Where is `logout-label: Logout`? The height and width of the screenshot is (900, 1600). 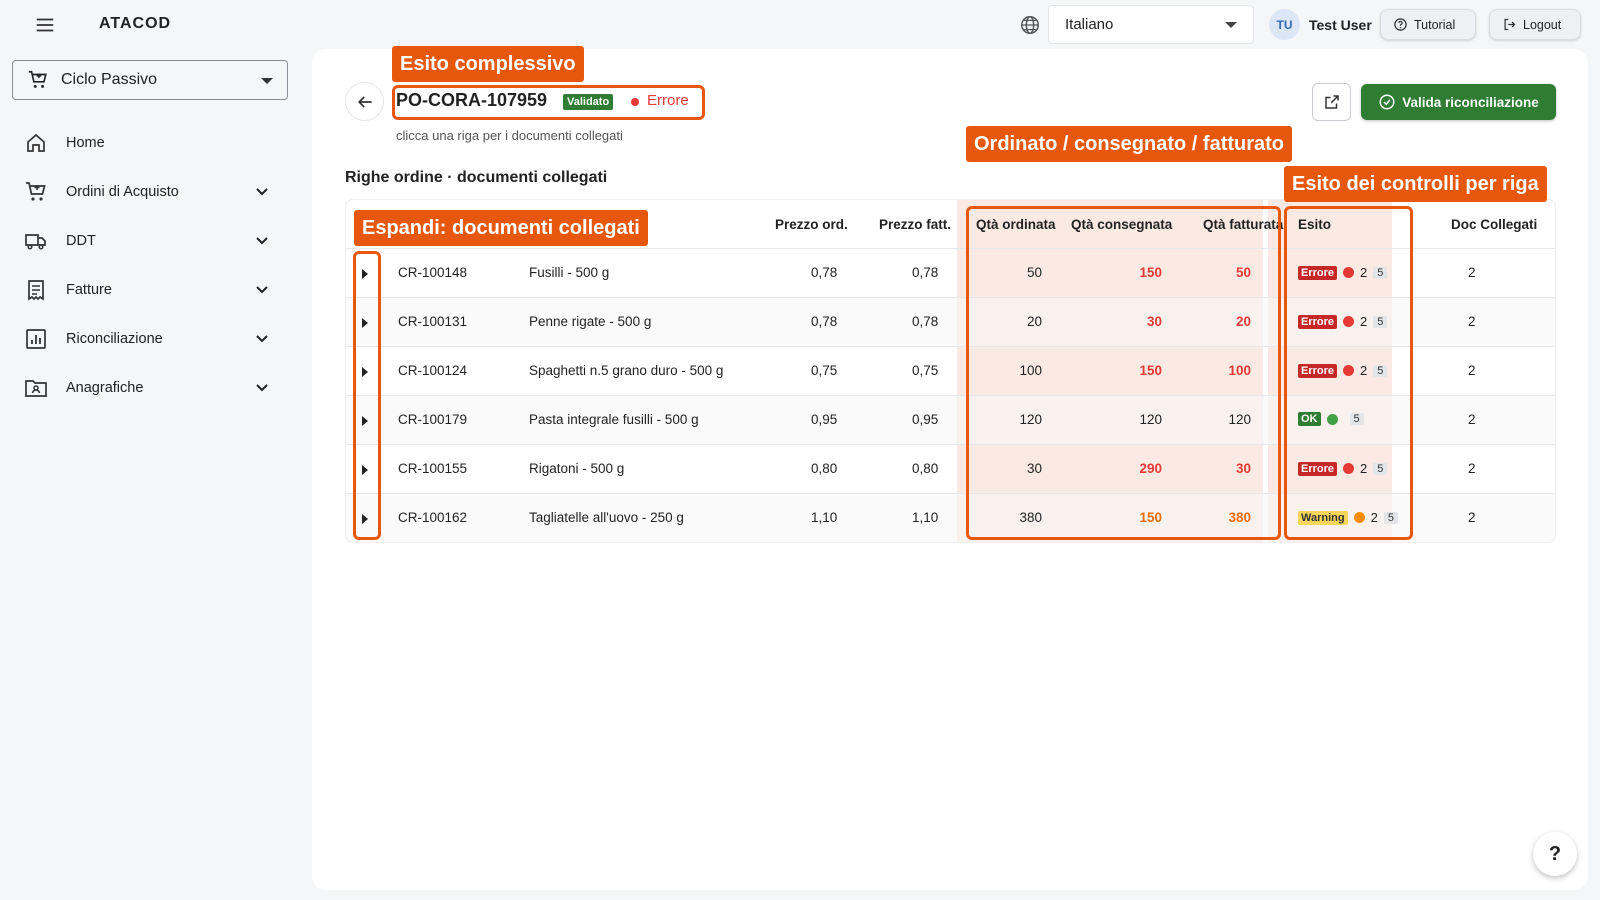 logout-label: Logout is located at coordinates (1542, 24).